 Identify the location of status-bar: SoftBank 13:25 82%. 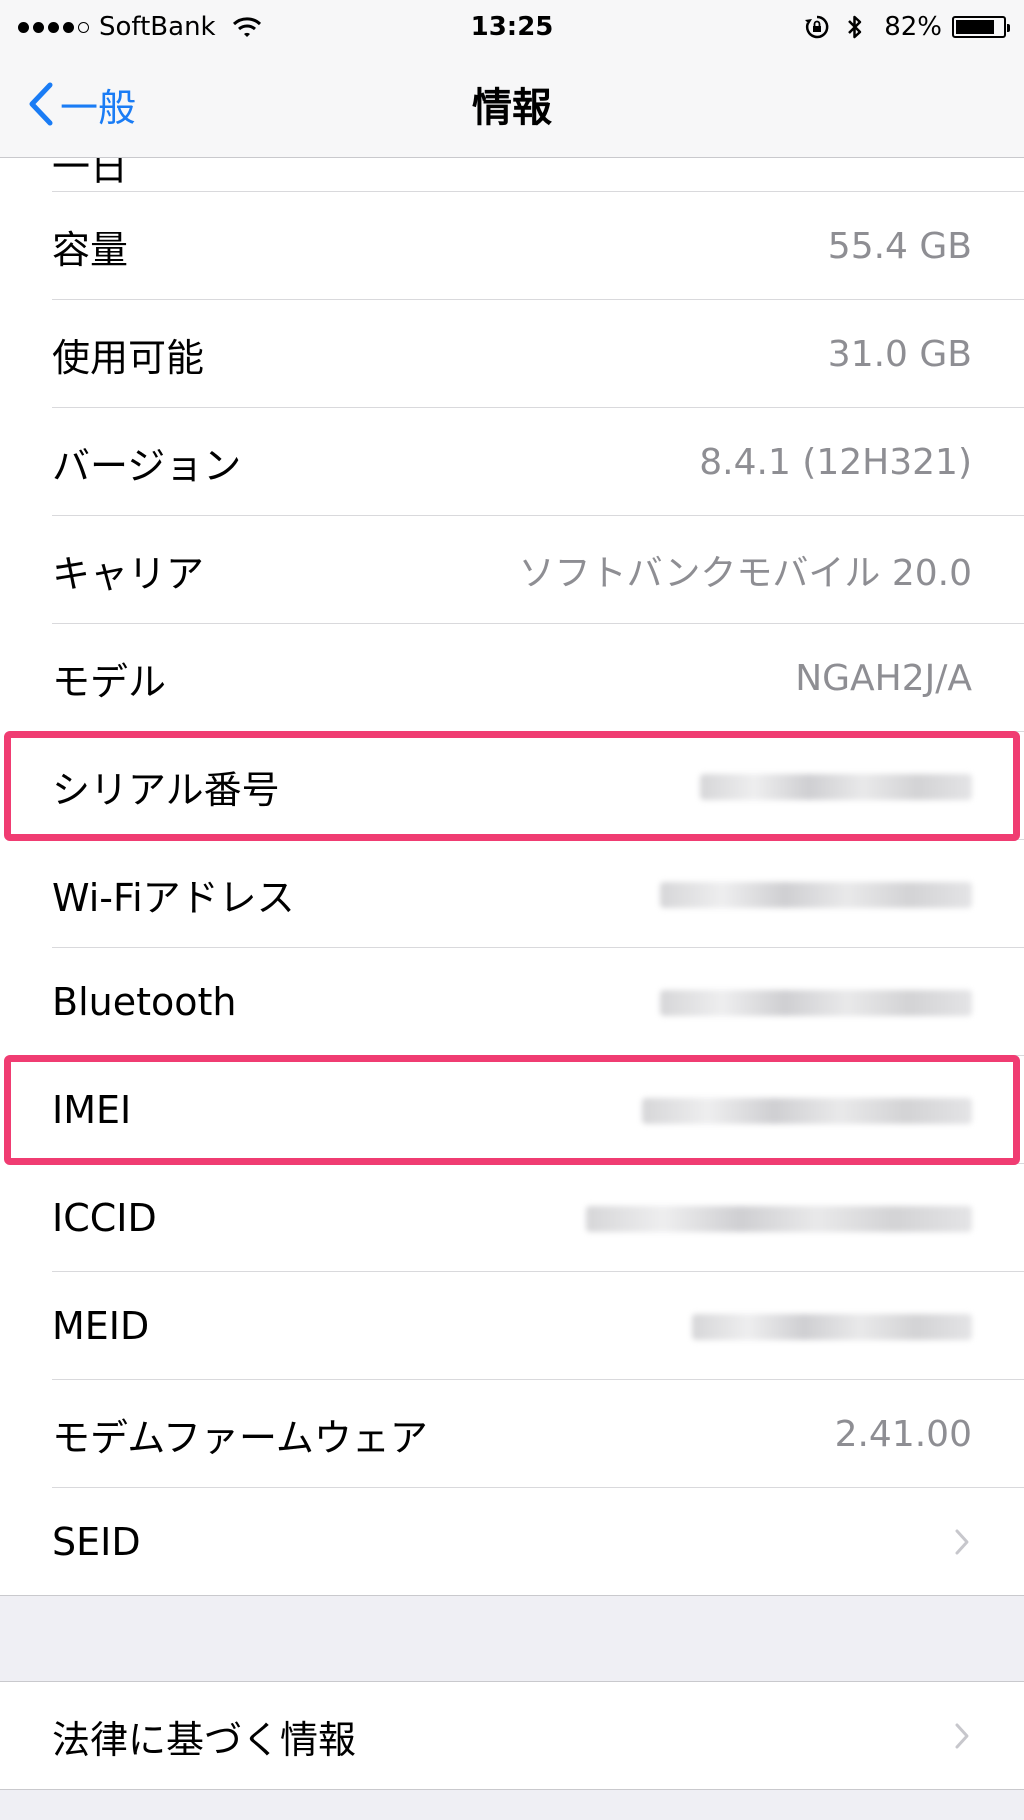
(512, 27).